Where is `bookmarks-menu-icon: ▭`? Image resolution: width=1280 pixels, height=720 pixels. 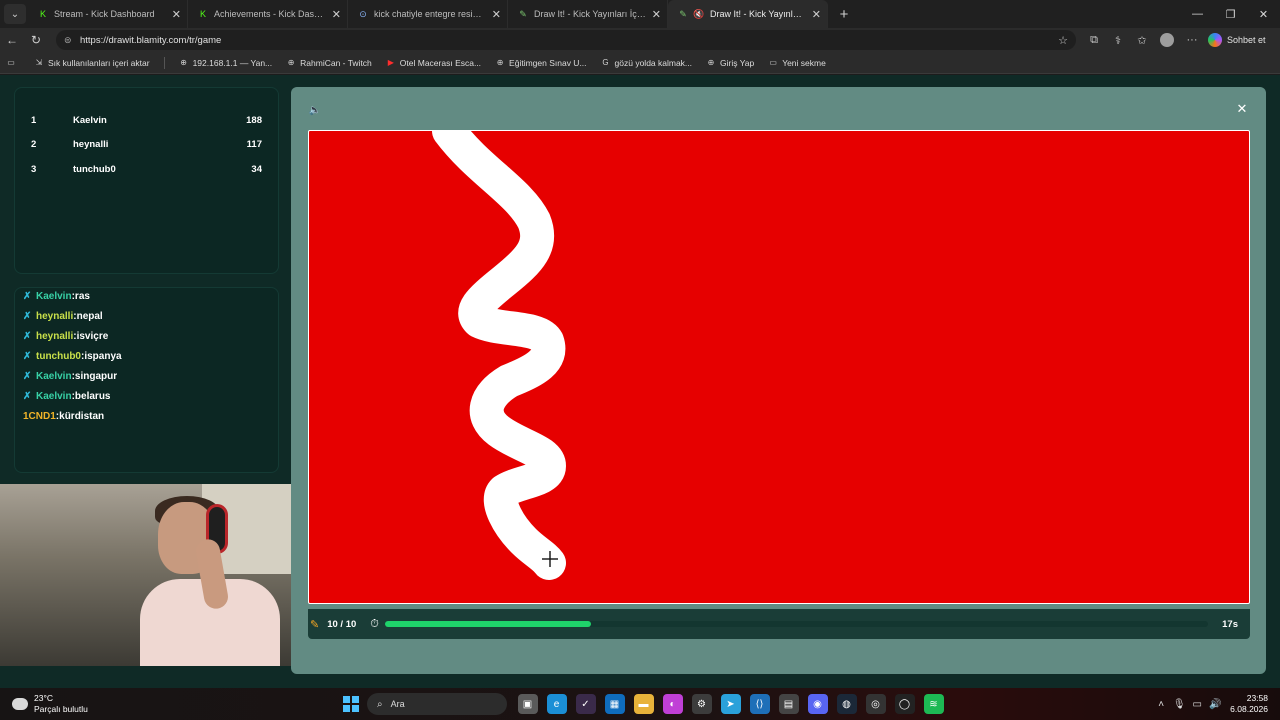
bookmarks-menu-icon: ▭ is located at coordinates (13, 63).